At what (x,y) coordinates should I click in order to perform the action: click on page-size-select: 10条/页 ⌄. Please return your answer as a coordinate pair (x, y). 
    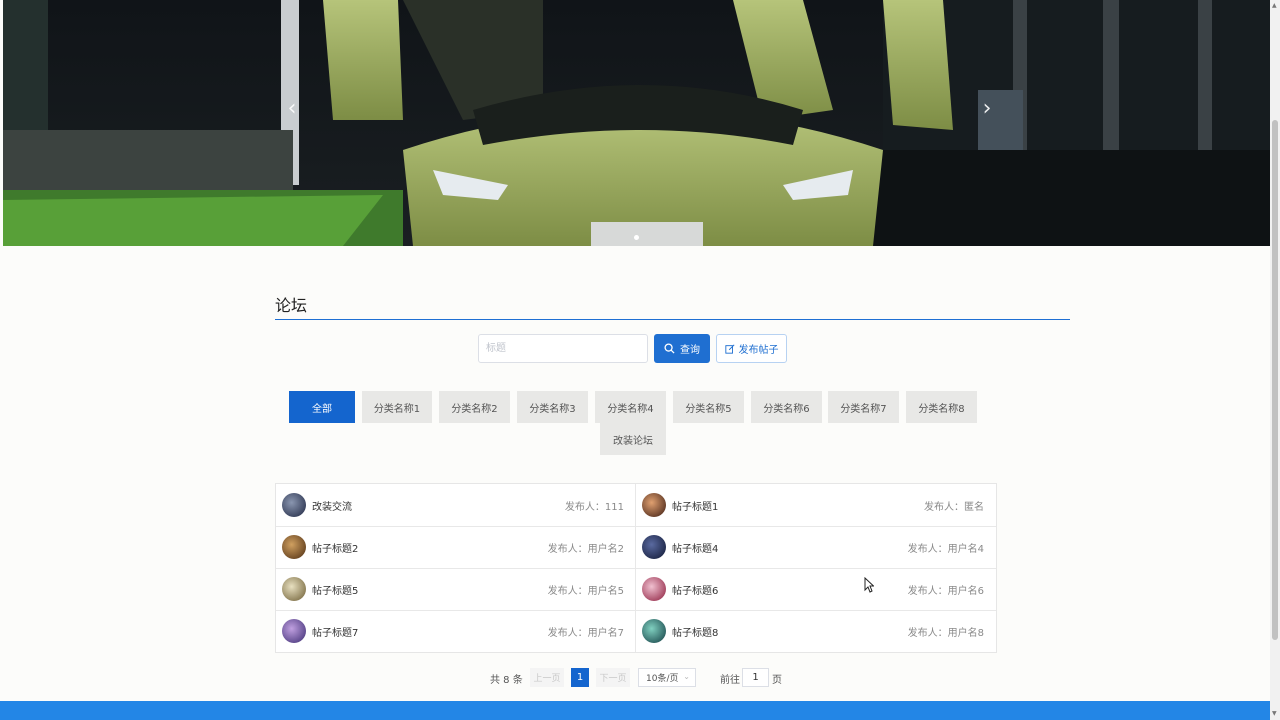
    Looking at the image, I should click on (667, 677).